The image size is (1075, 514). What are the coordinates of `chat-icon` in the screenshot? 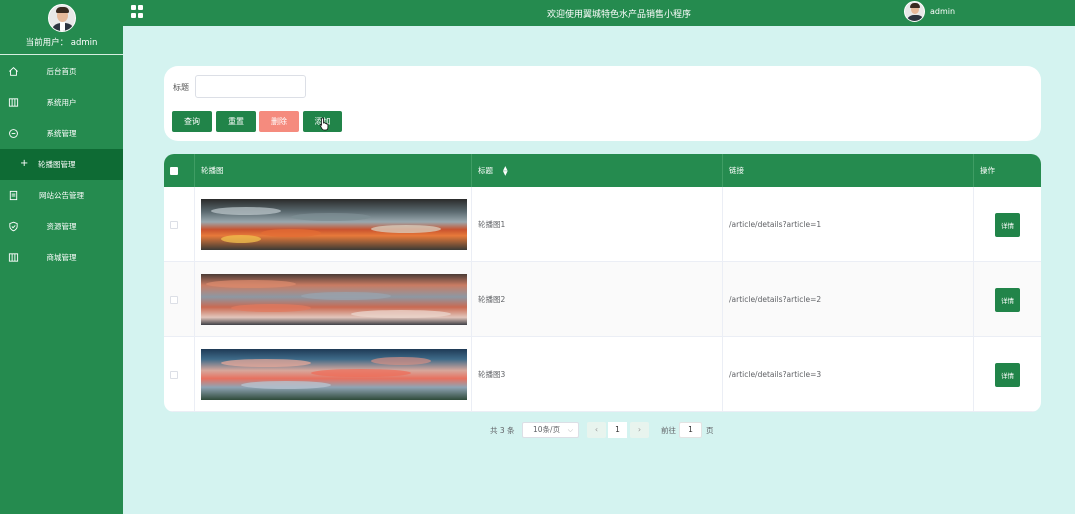 It's located at (13, 133).